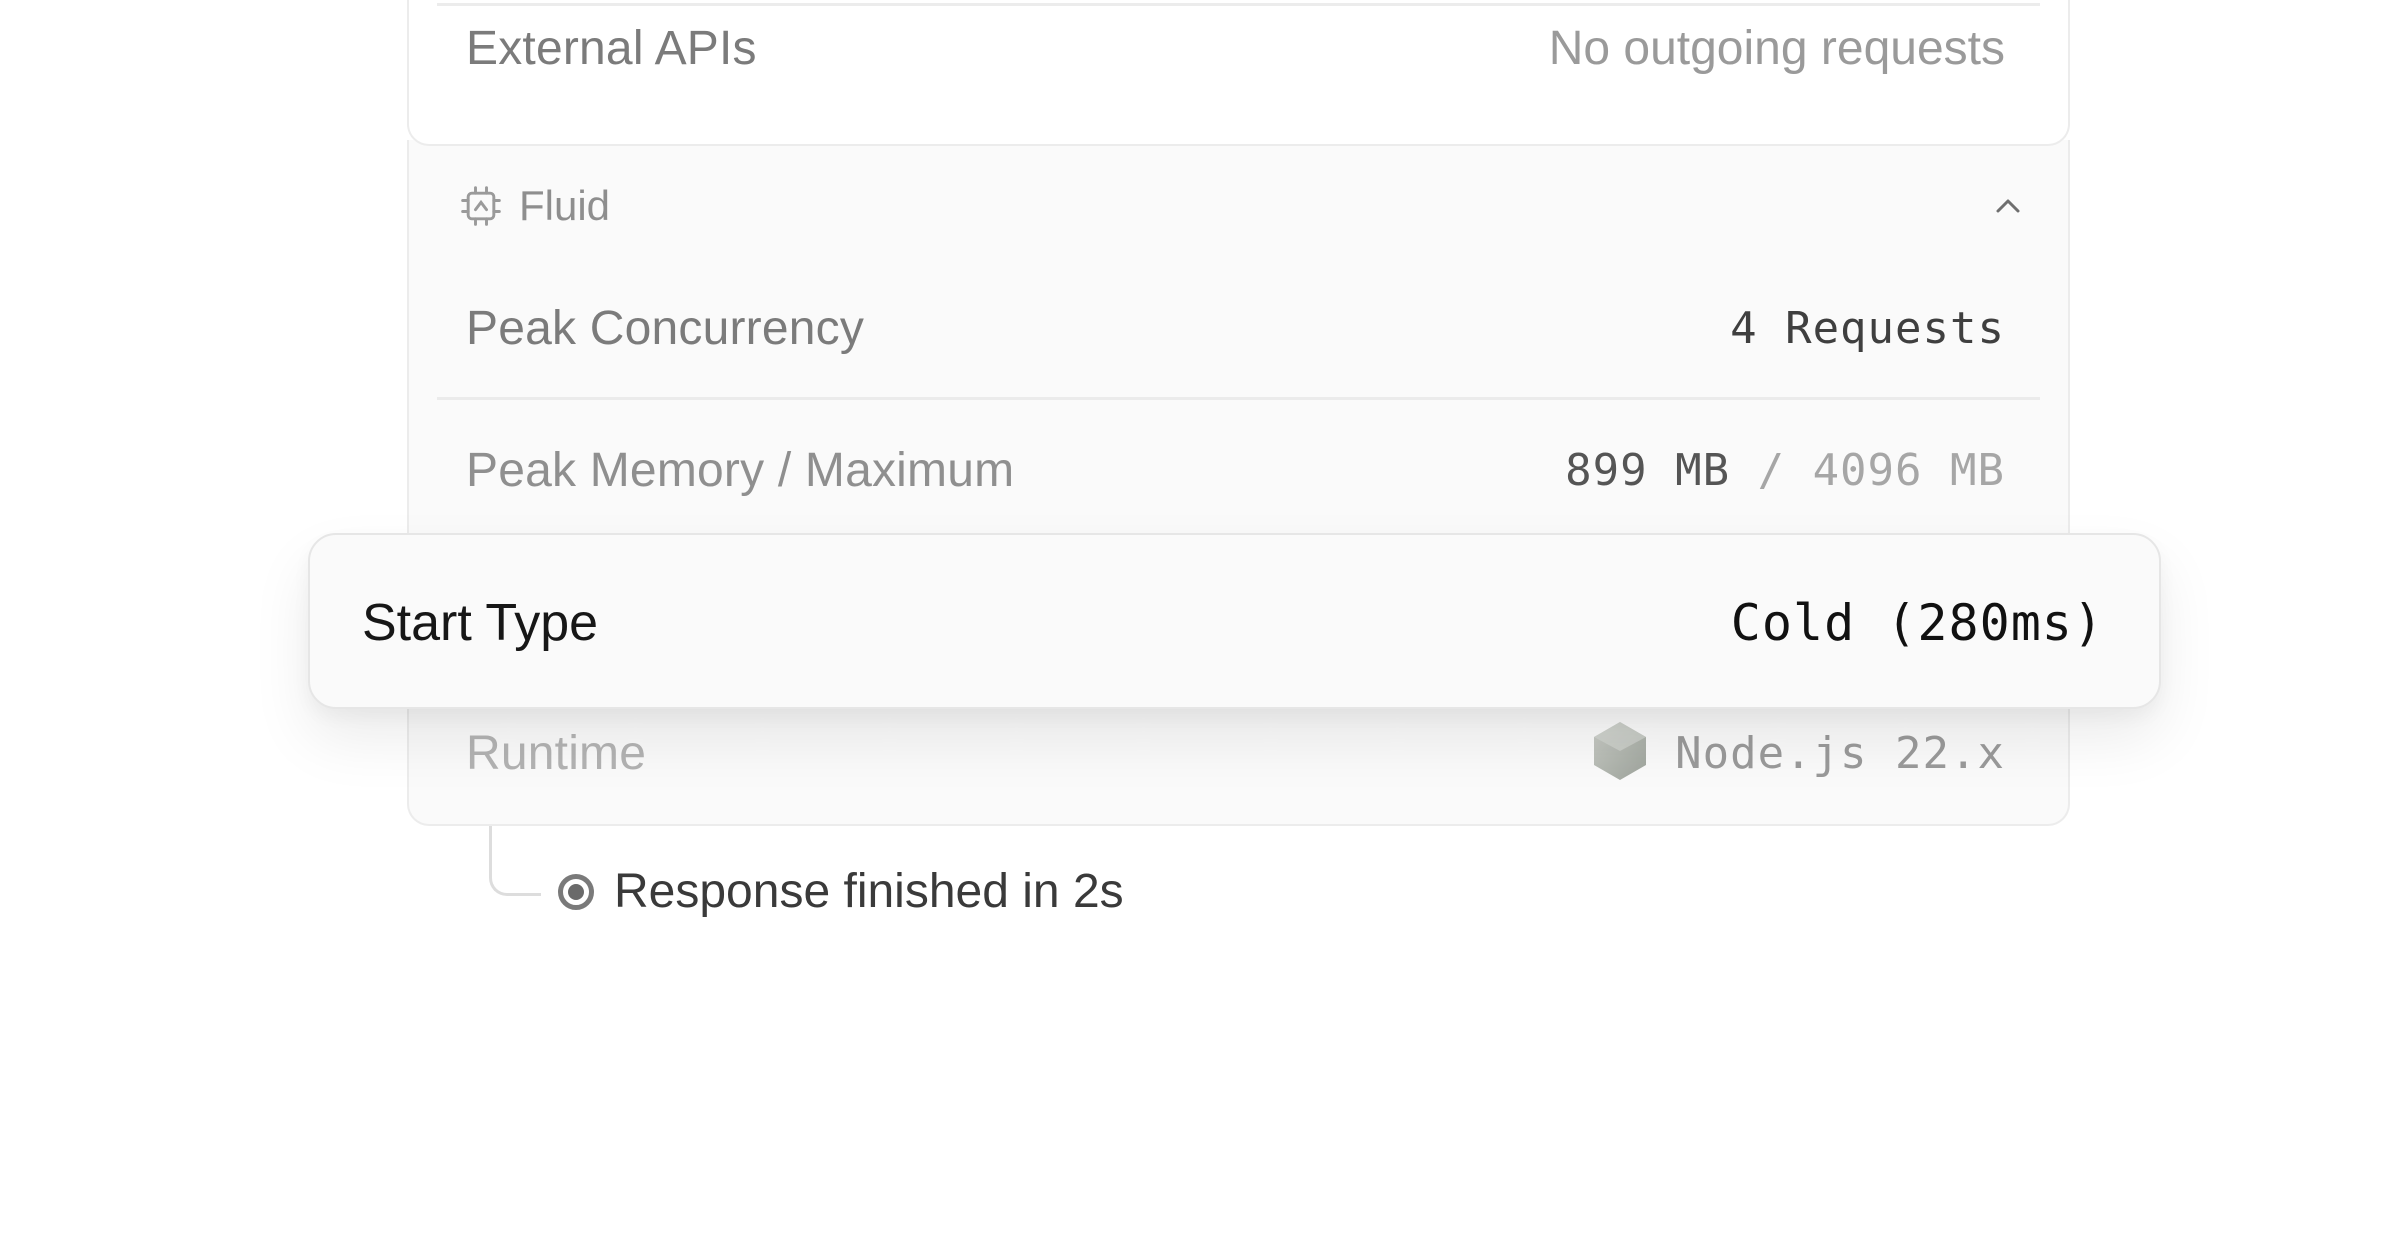 The image size is (2400, 1256). Describe the element at coordinates (556, 753) in the screenshot. I see `runtime-label: Runtime` at that location.